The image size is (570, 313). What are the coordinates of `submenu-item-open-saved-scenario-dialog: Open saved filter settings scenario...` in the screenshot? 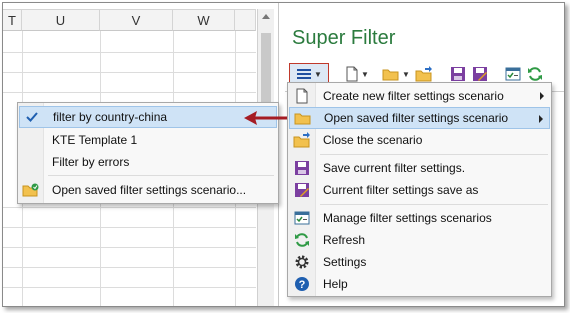 It's located at (148, 190).